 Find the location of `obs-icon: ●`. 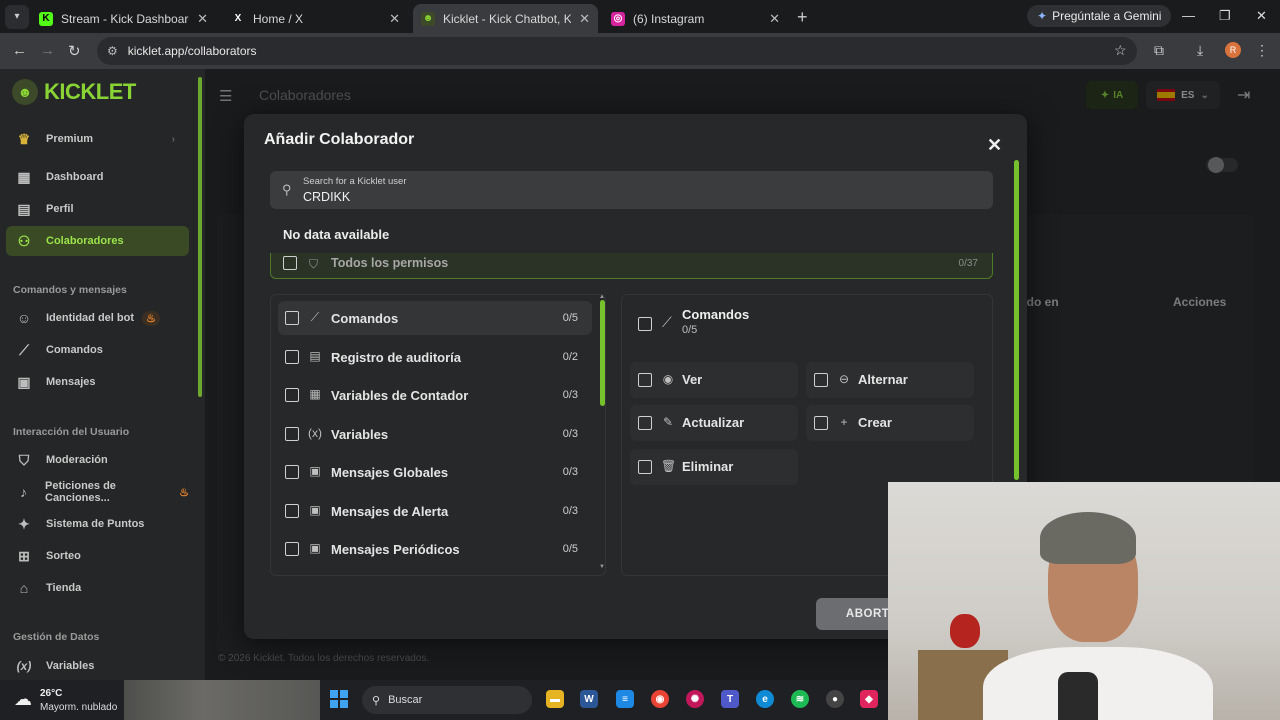

obs-icon: ● is located at coordinates (835, 699).